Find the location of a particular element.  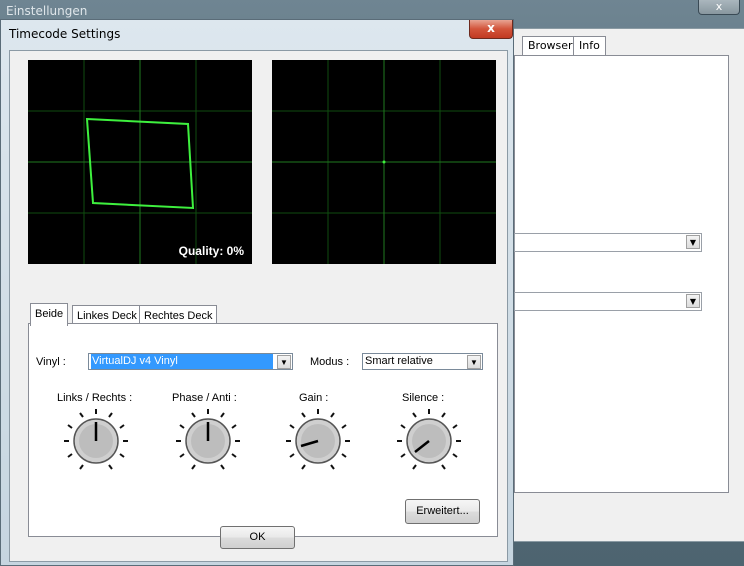

silence-knob is located at coordinates (429, 441).